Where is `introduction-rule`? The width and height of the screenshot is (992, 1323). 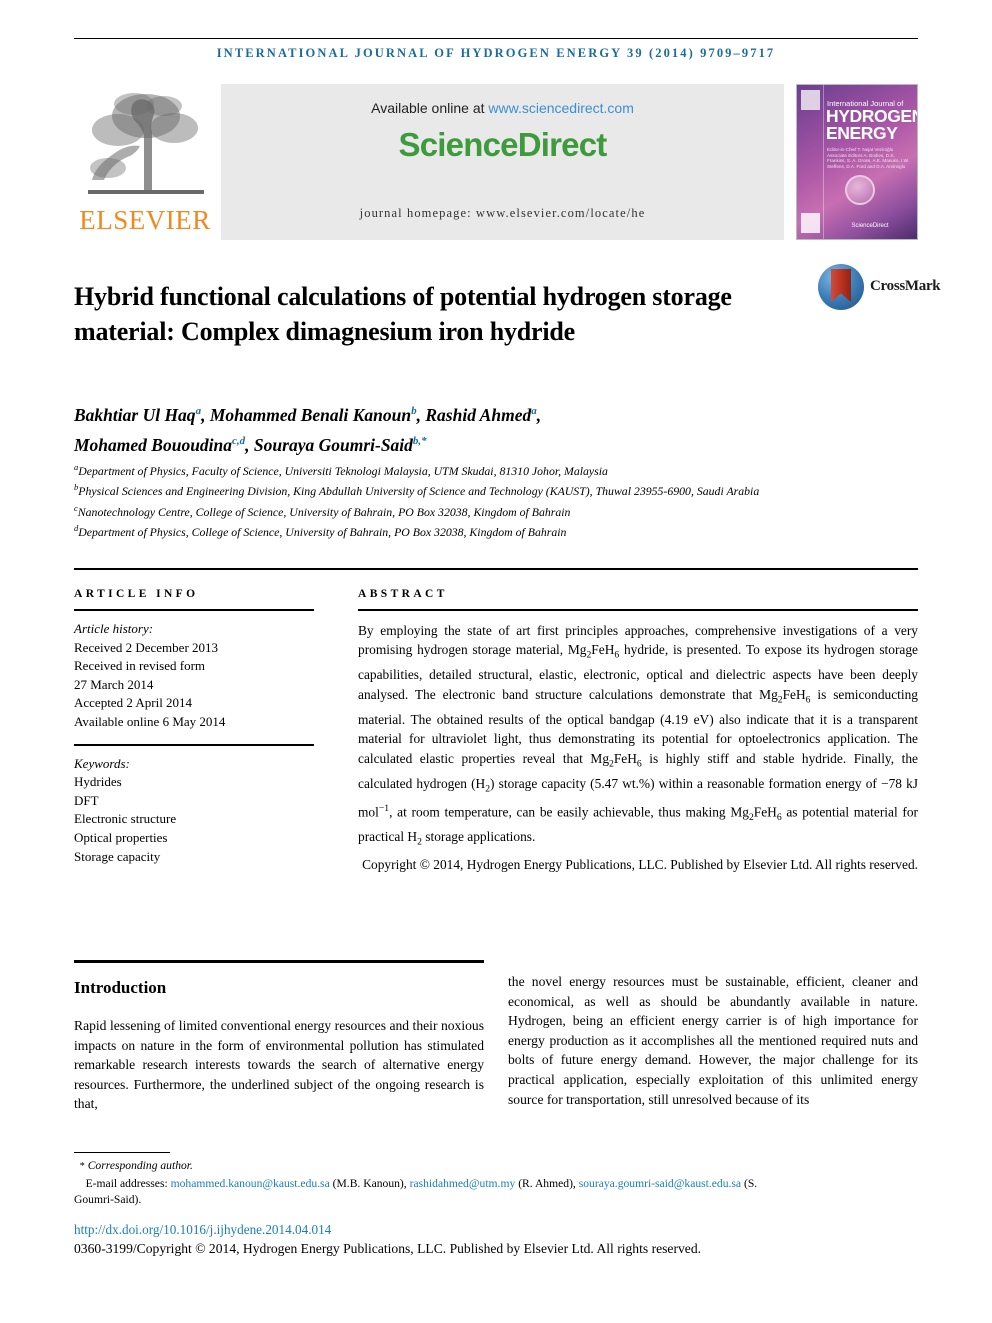
introduction-rule is located at coordinates (279, 961).